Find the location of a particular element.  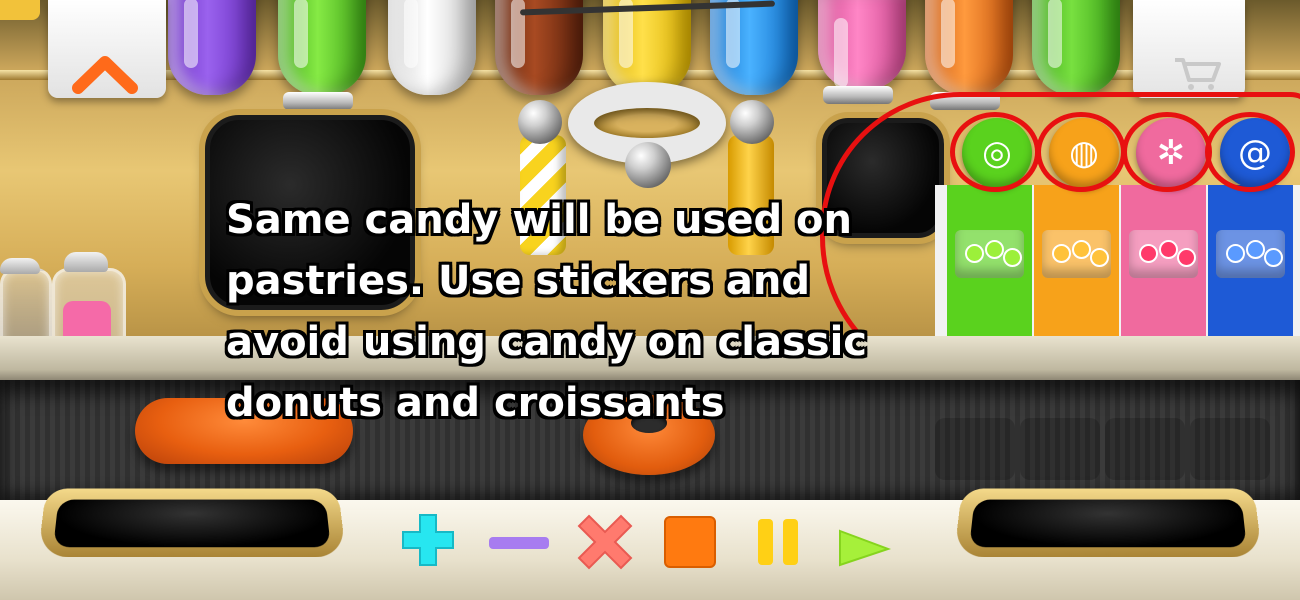

plus-icon is located at coordinates (428, 540).